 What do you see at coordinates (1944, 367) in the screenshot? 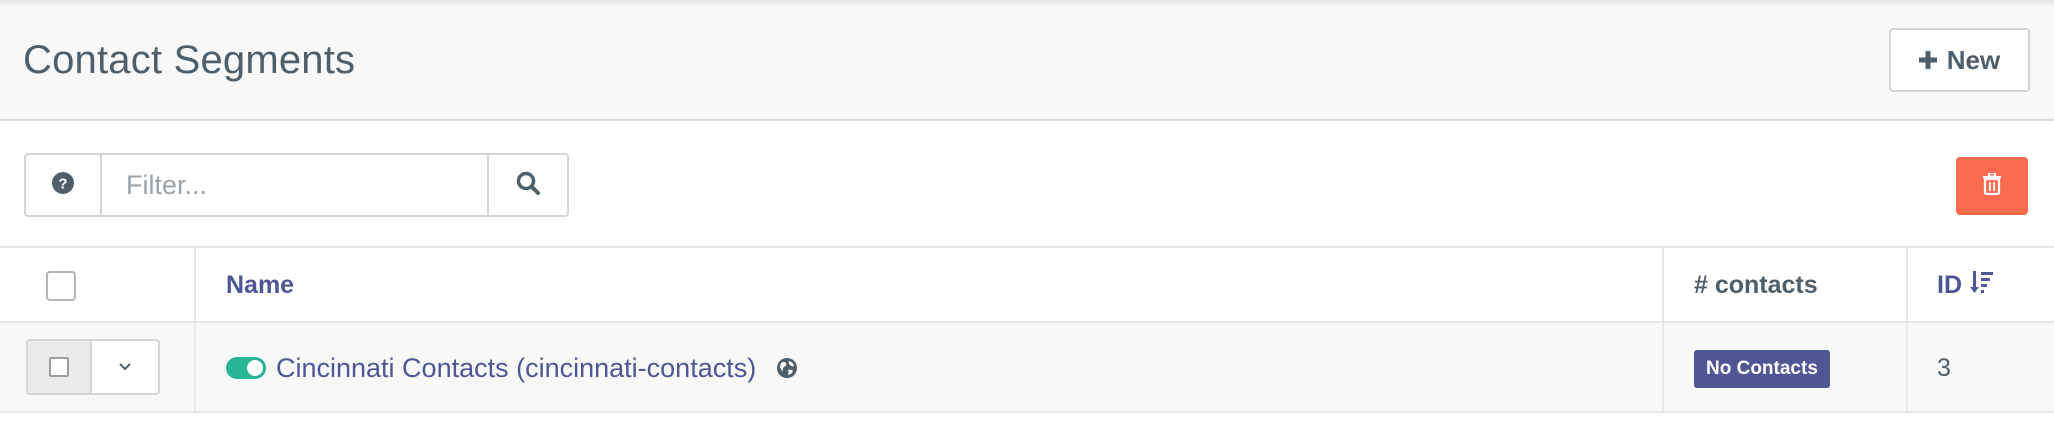
I see `segment-id: 3` at bounding box center [1944, 367].